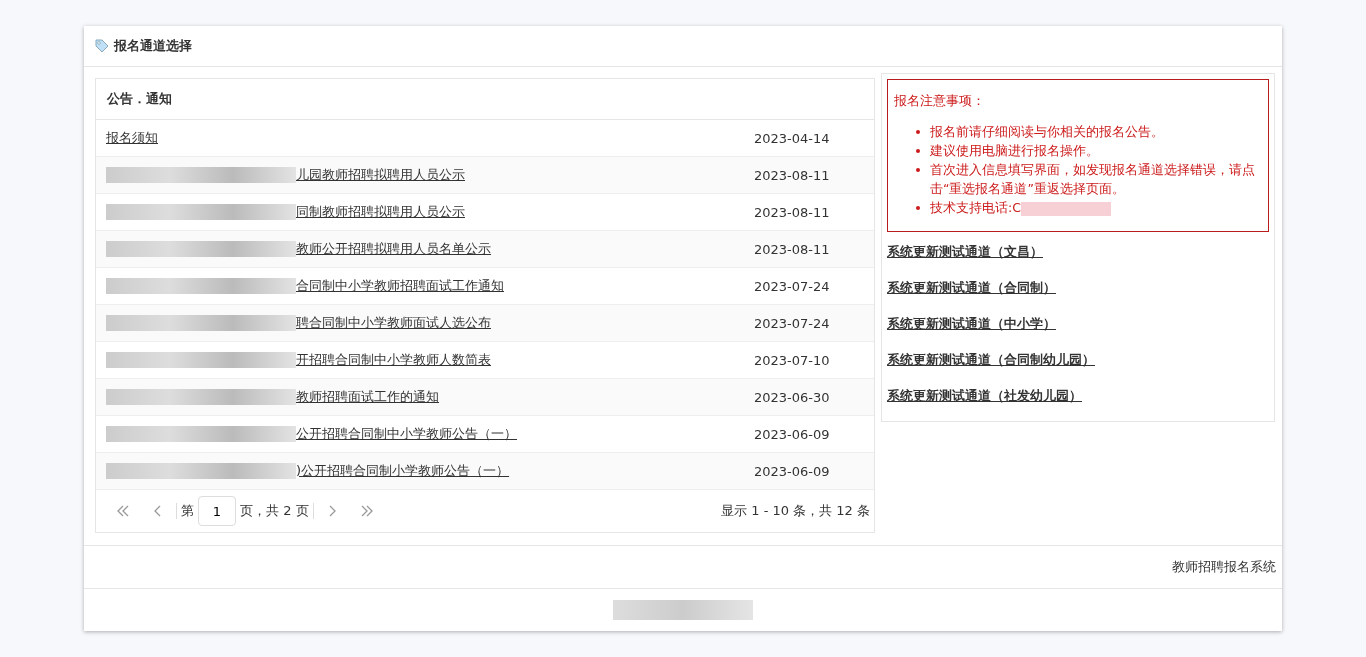 The image size is (1366, 657). Describe the element at coordinates (1047, 132) in the screenshot. I see `notice-item: 报名前请仔细阅读与你相关的报名公告。` at that location.